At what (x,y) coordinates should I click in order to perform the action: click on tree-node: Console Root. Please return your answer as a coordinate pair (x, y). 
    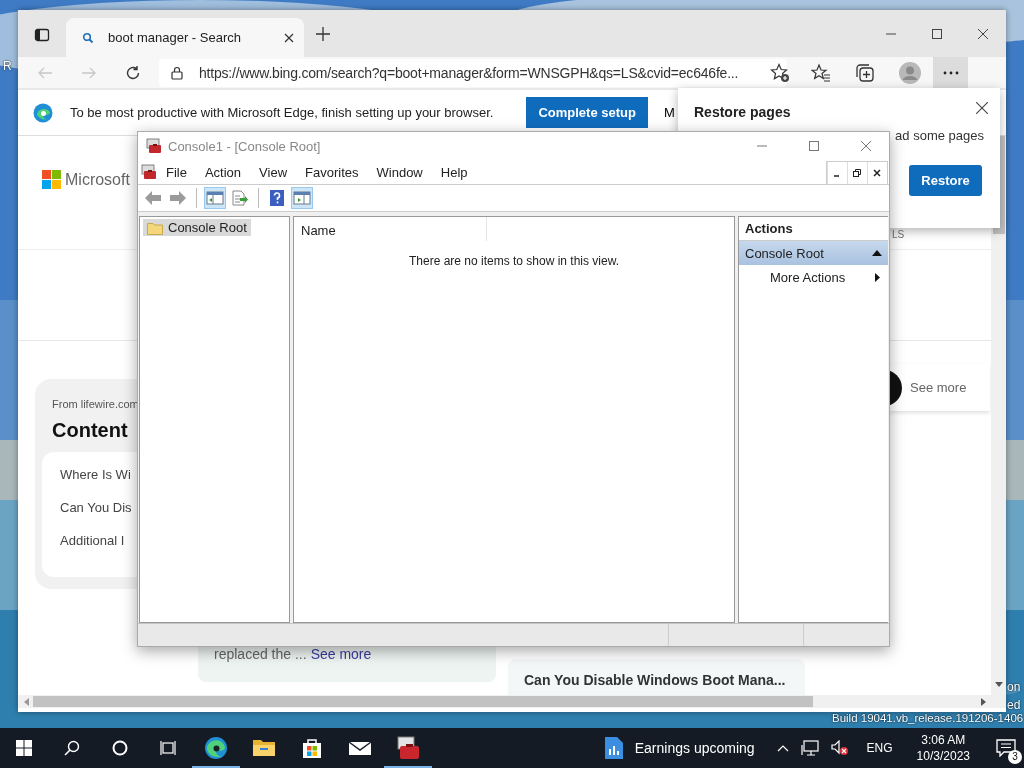
    Looking at the image, I should click on (197, 227).